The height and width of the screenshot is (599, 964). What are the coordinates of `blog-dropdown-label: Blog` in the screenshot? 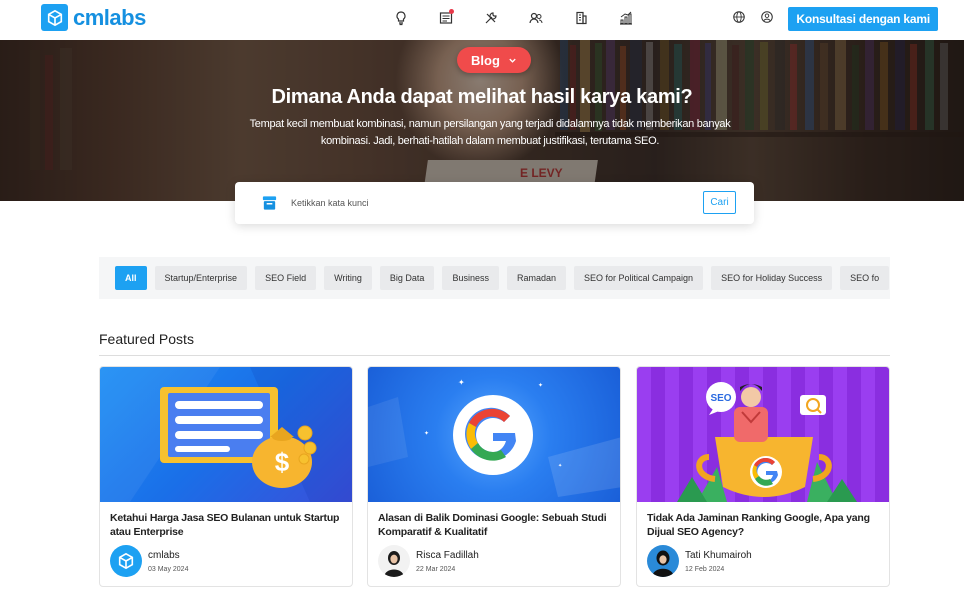 It's located at (485, 60).